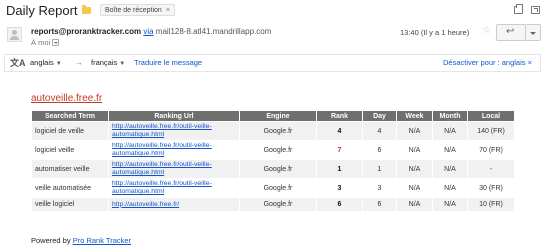 The width and height of the screenshot is (545, 249). What do you see at coordinates (148, 31) in the screenshot?
I see `via-link: via` at bounding box center [148, 31].